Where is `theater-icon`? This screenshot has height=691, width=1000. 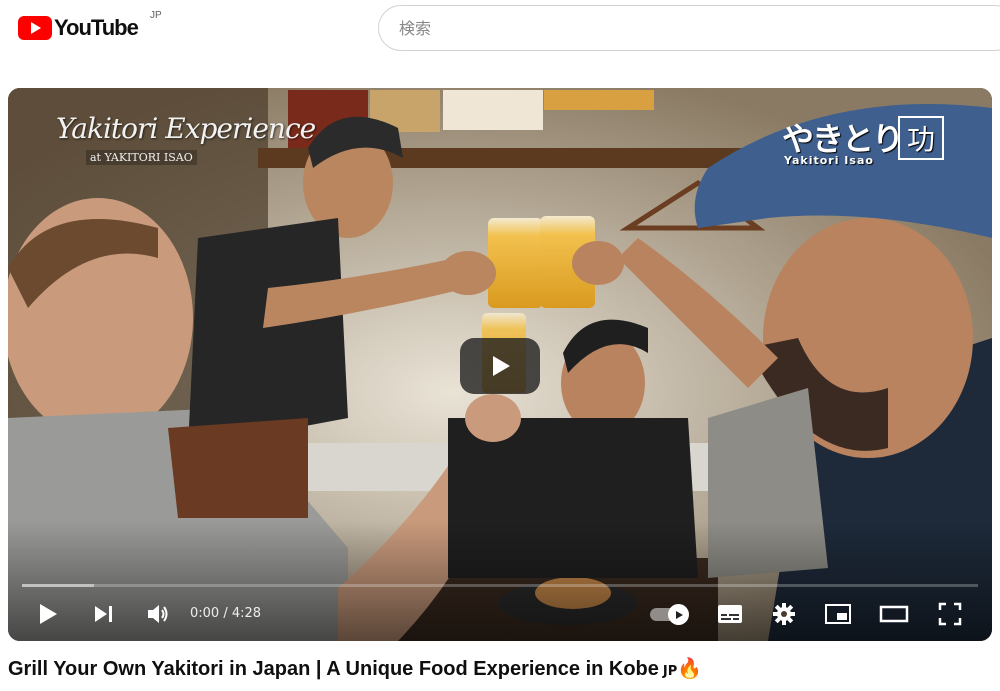
theater-icon is located at coordinates (894, 614).